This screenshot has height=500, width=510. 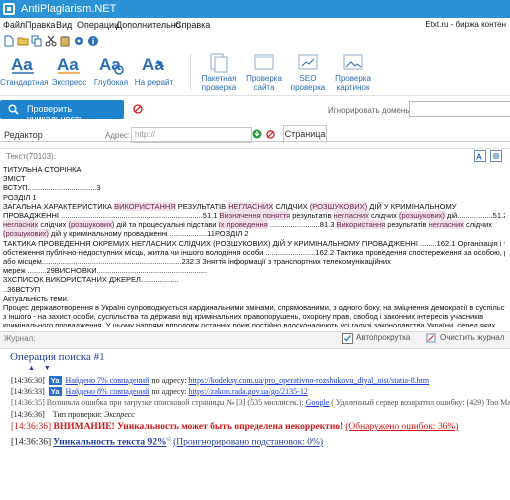 I want to click on cut-icon, so click(x=51, y=41).